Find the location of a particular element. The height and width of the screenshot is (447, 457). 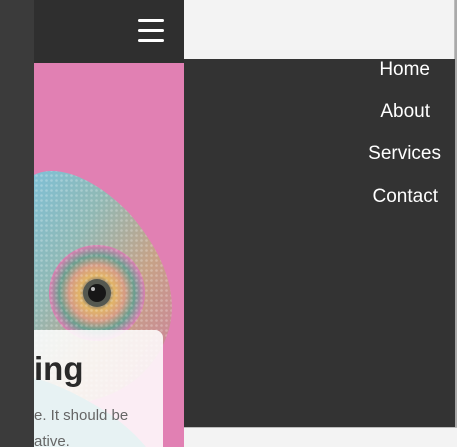

nav-link-contact: Contact is located at coordinates (405, 197).